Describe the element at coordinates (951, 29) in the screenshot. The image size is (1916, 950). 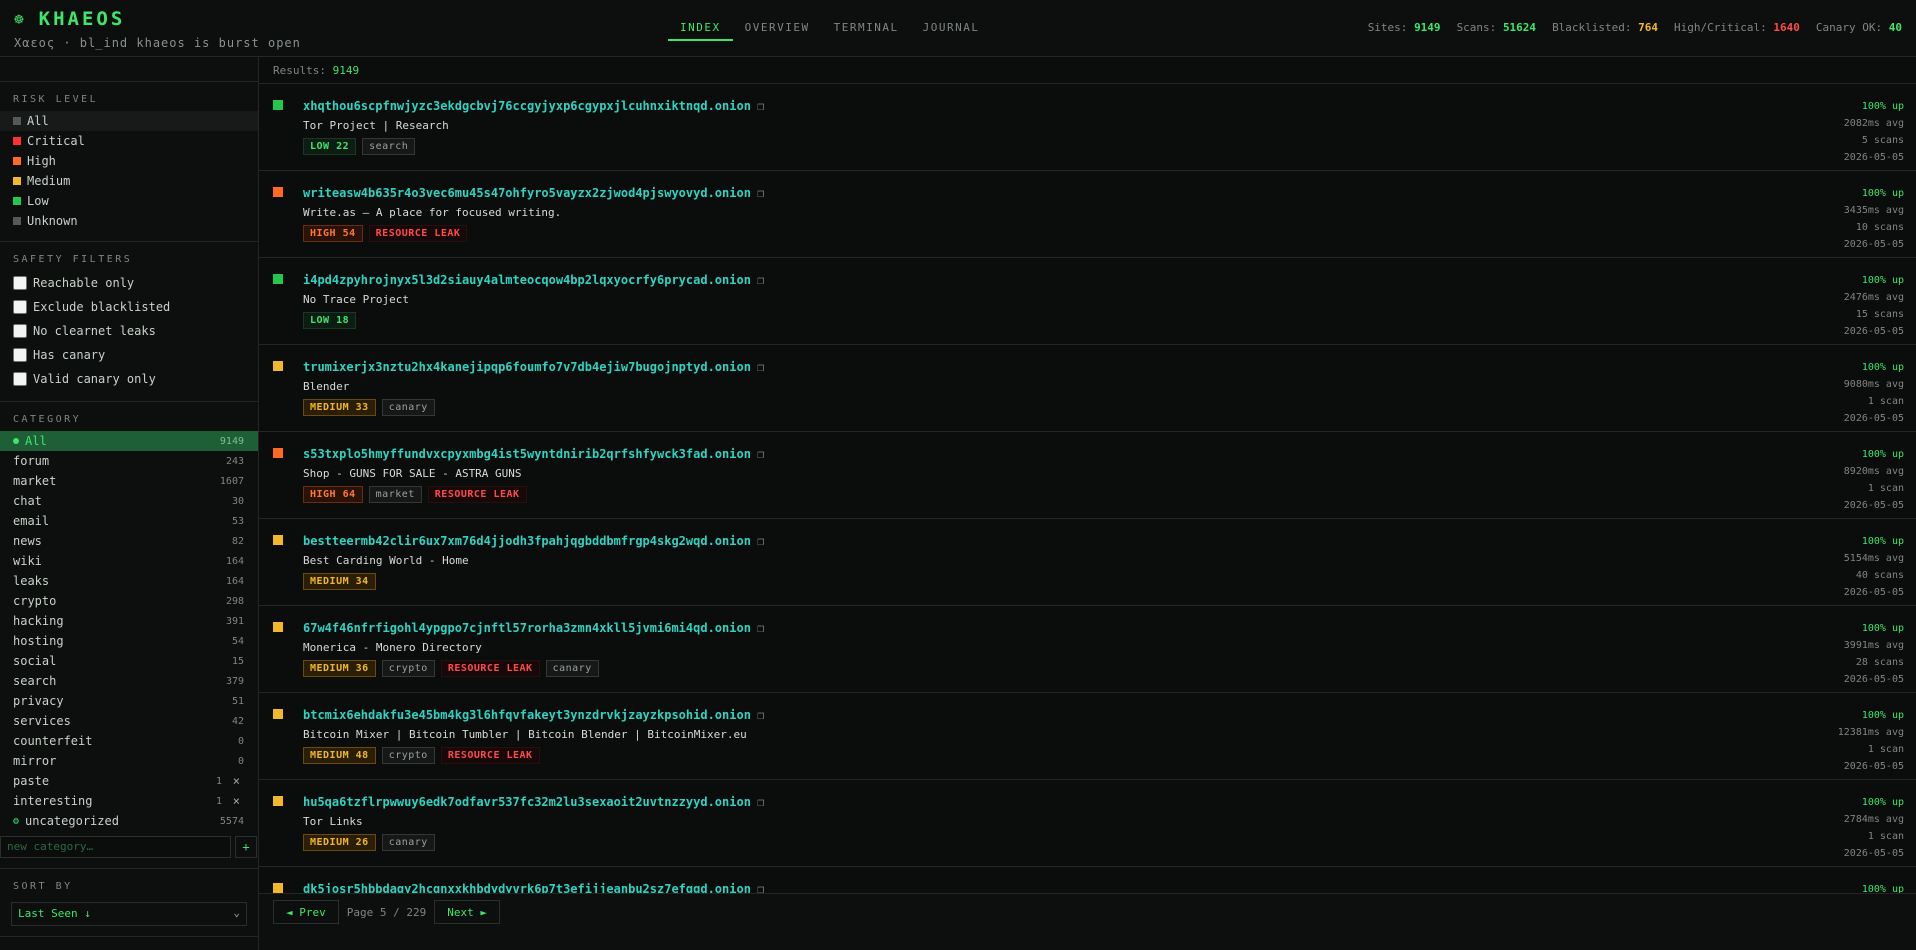
I see `tab-journal: JOURNAL` at that location.